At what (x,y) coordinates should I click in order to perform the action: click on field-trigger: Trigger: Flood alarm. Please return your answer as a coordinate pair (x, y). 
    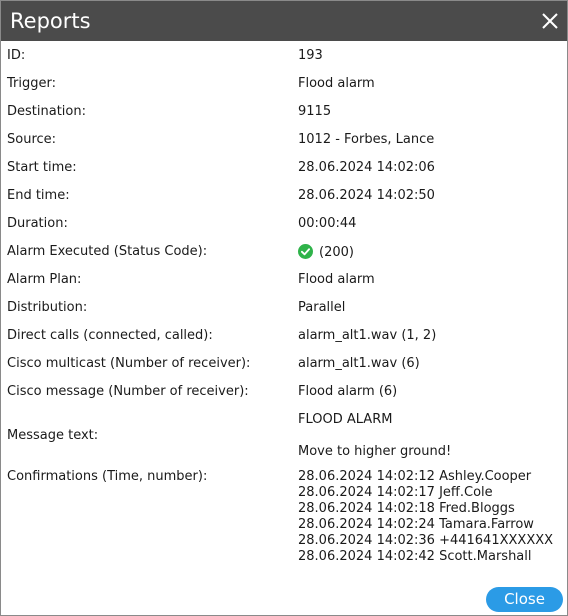
    Looking at the image, I should click on (284, 83).